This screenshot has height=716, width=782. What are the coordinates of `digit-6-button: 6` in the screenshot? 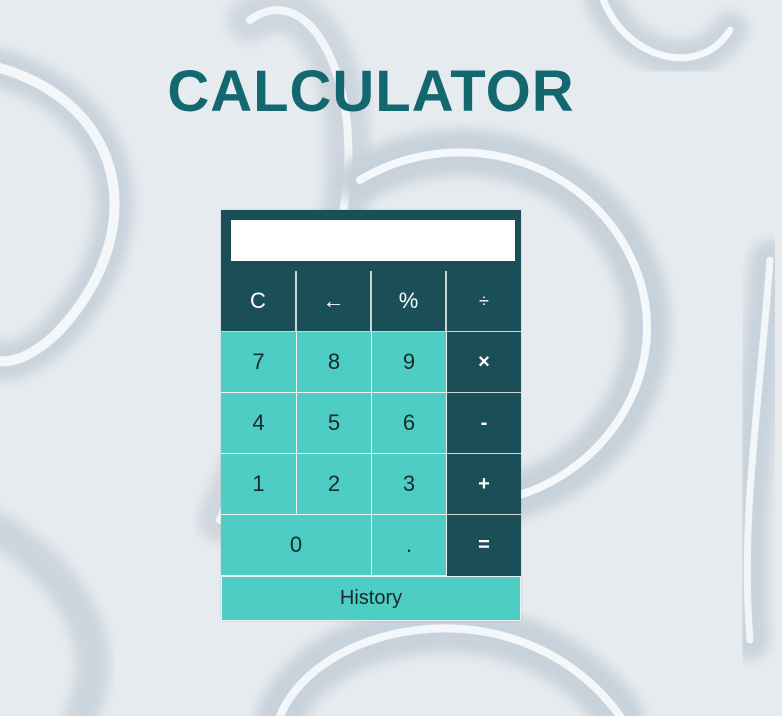 It's located at (409, 423).